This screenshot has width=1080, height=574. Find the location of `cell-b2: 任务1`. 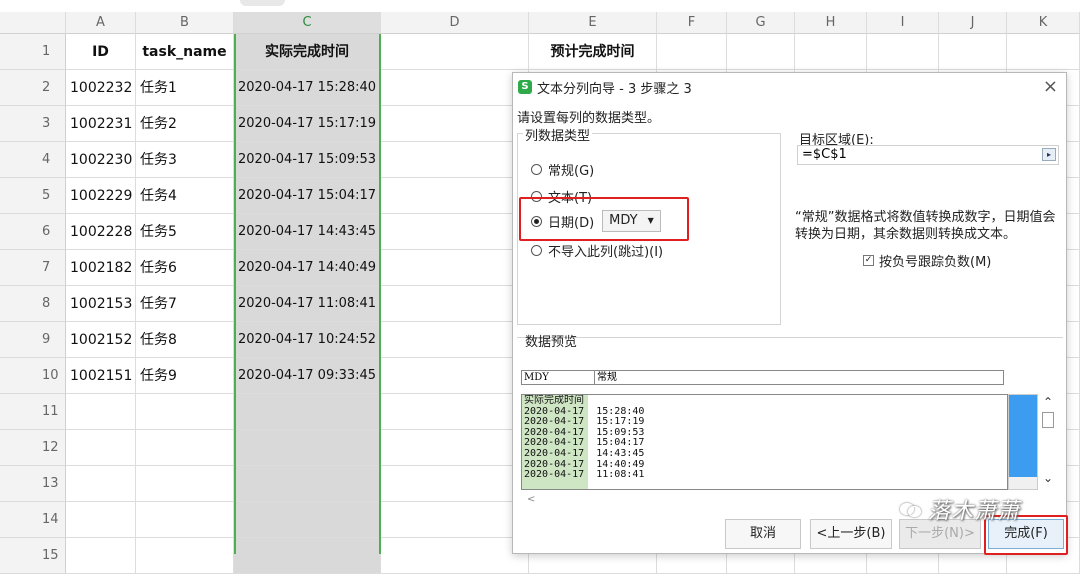

cell-b2: 任务1 is located at coordinates (185, 88).